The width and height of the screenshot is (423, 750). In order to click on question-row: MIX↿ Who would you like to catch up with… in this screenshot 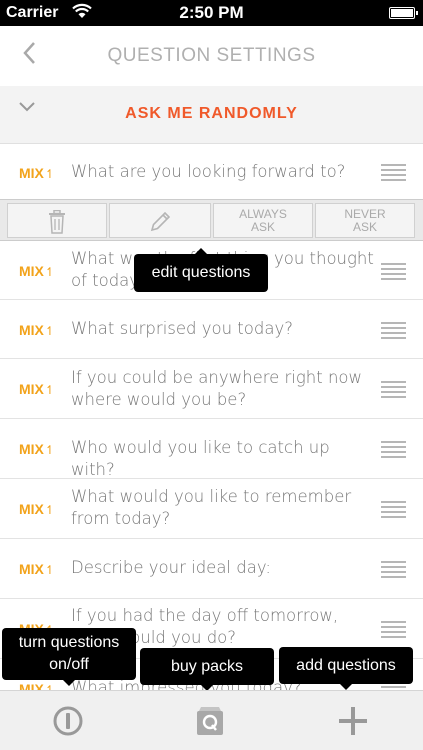, I will do `click(211, 449)`.